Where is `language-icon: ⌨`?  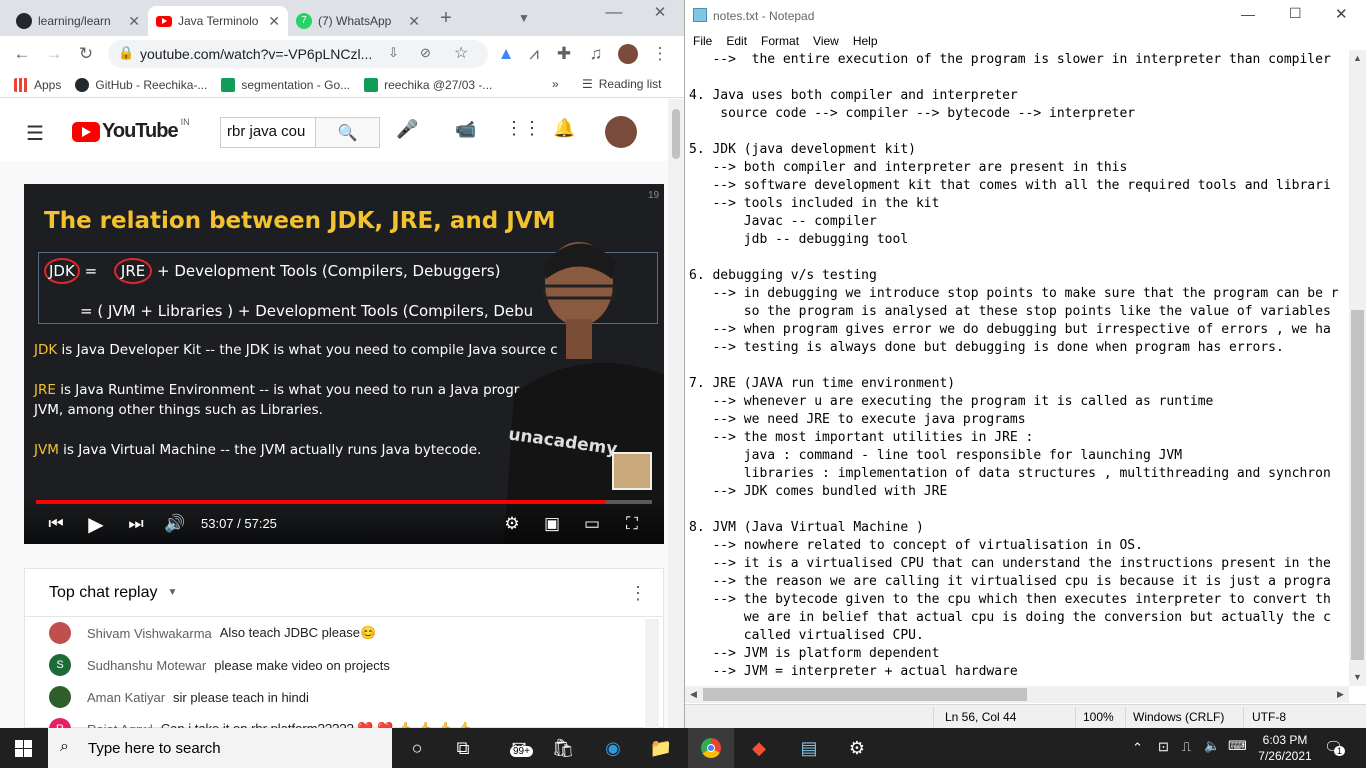
language-icon: ⌨ is located at coordinates (1237, 746).